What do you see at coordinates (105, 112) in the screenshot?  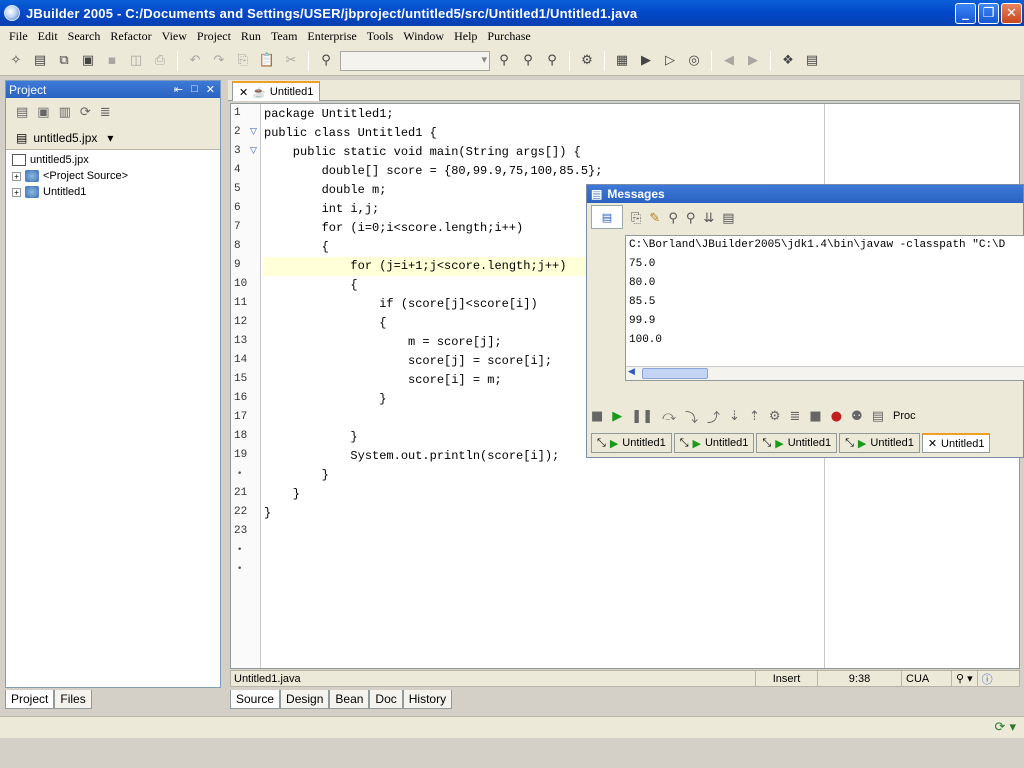 I see `properties-icon: ≣` at bounding box center [105, 112].